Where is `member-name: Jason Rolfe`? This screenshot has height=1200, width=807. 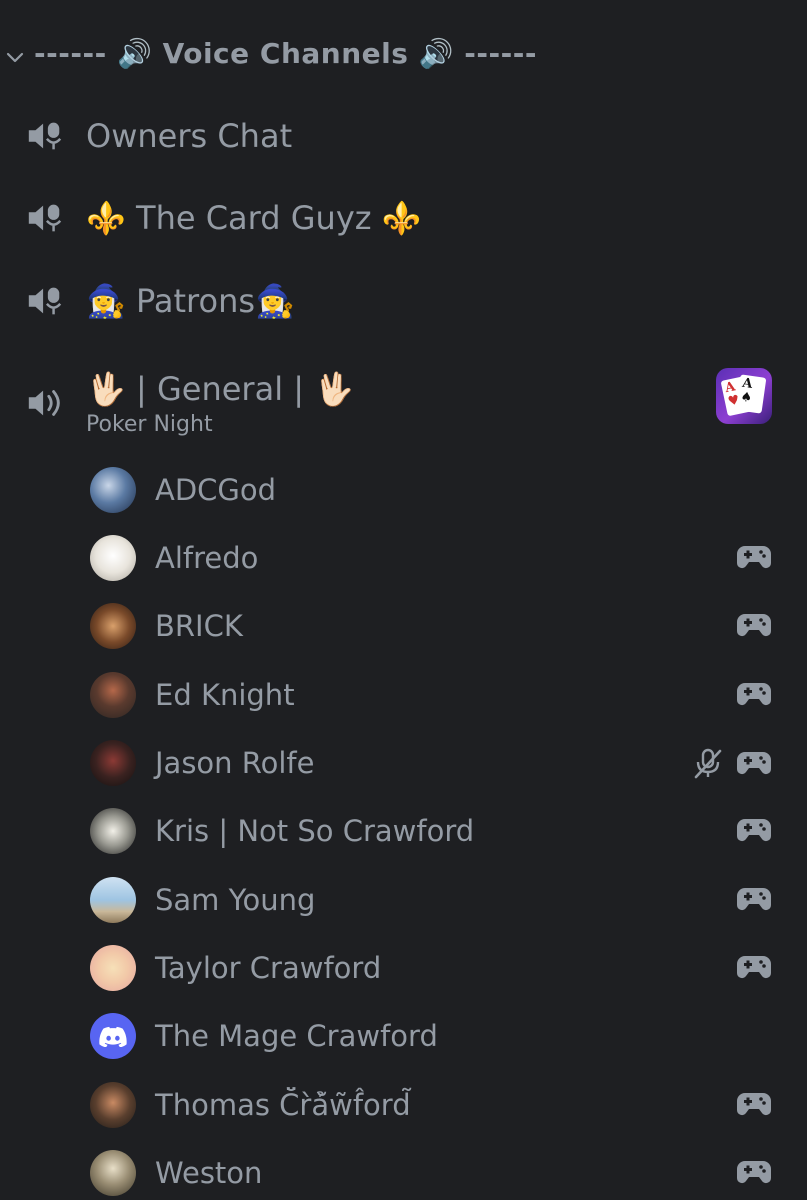
member-name: Jason Rolfe is located at coordinates (235, 763).